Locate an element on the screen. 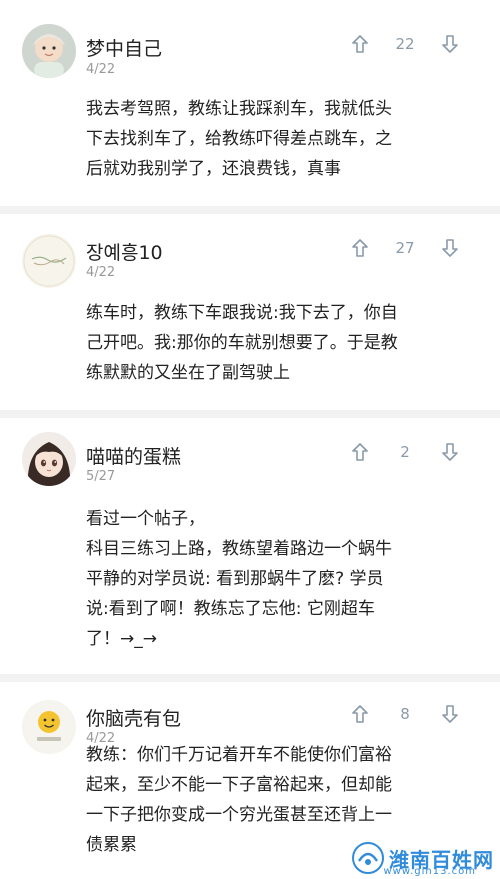 Image resolution: width=500 pixels, height=879 pixels. username: 梦中自己 is located at coordinates (124, 47).